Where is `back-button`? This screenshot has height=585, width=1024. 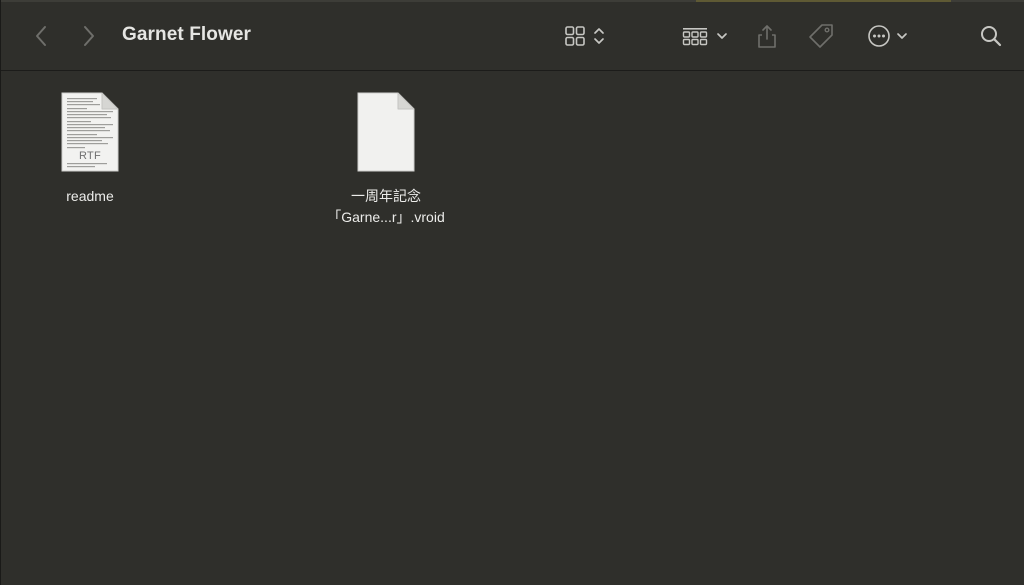 back-button is located at coordinates (41, 36).